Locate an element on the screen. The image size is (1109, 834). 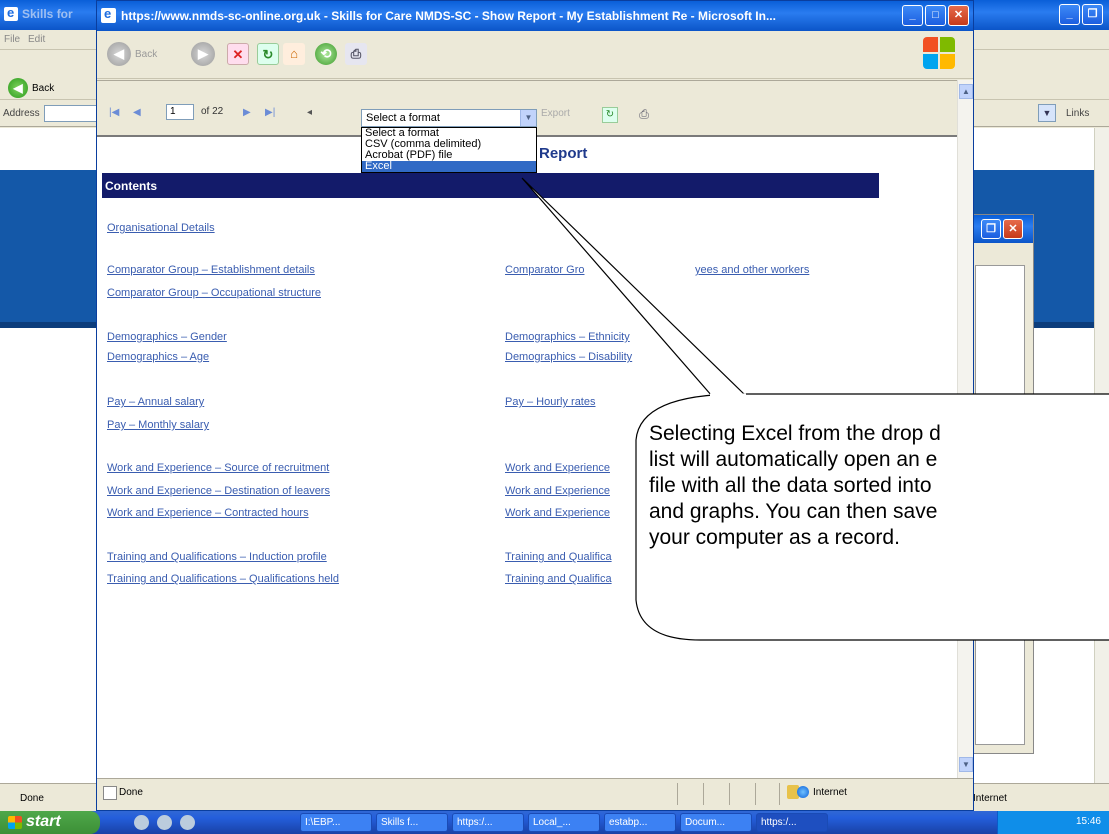
floating-window-title-bar: ❐ ✕ is located at coordinates (1000, 229).